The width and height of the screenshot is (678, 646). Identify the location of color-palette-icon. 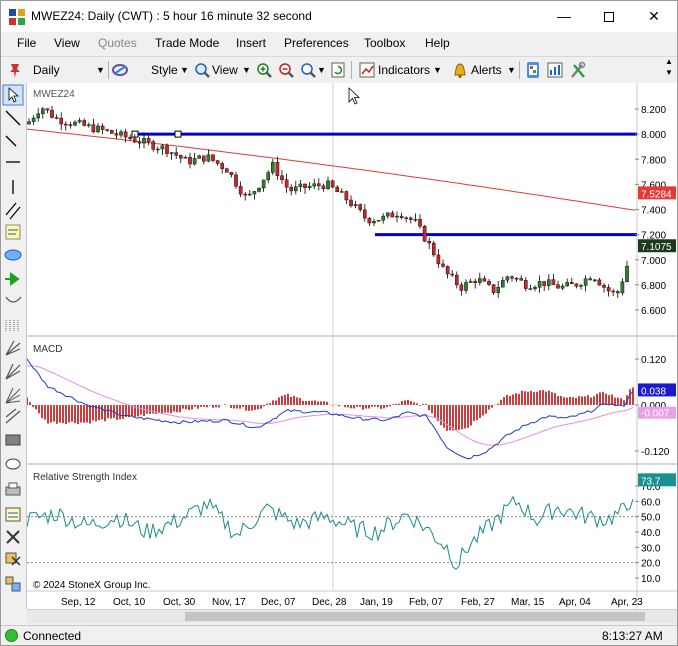
(533, 70).